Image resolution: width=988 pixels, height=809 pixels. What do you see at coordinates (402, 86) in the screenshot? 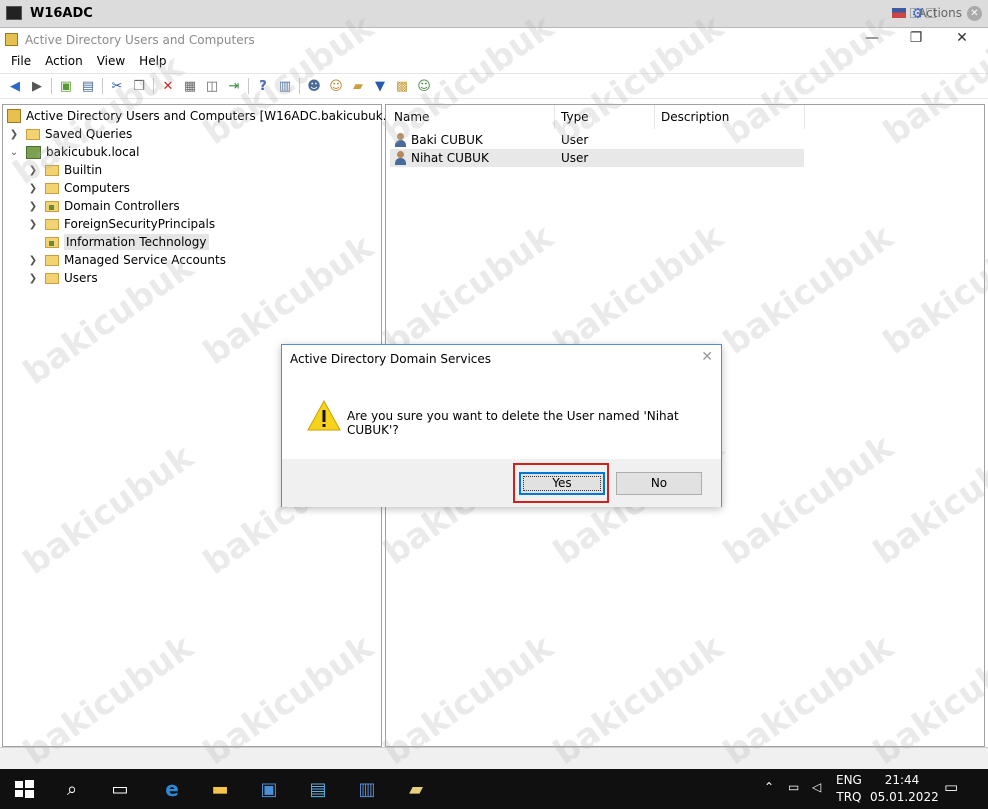
I see `find-icon: ▩` at bounding box center [402, 86].